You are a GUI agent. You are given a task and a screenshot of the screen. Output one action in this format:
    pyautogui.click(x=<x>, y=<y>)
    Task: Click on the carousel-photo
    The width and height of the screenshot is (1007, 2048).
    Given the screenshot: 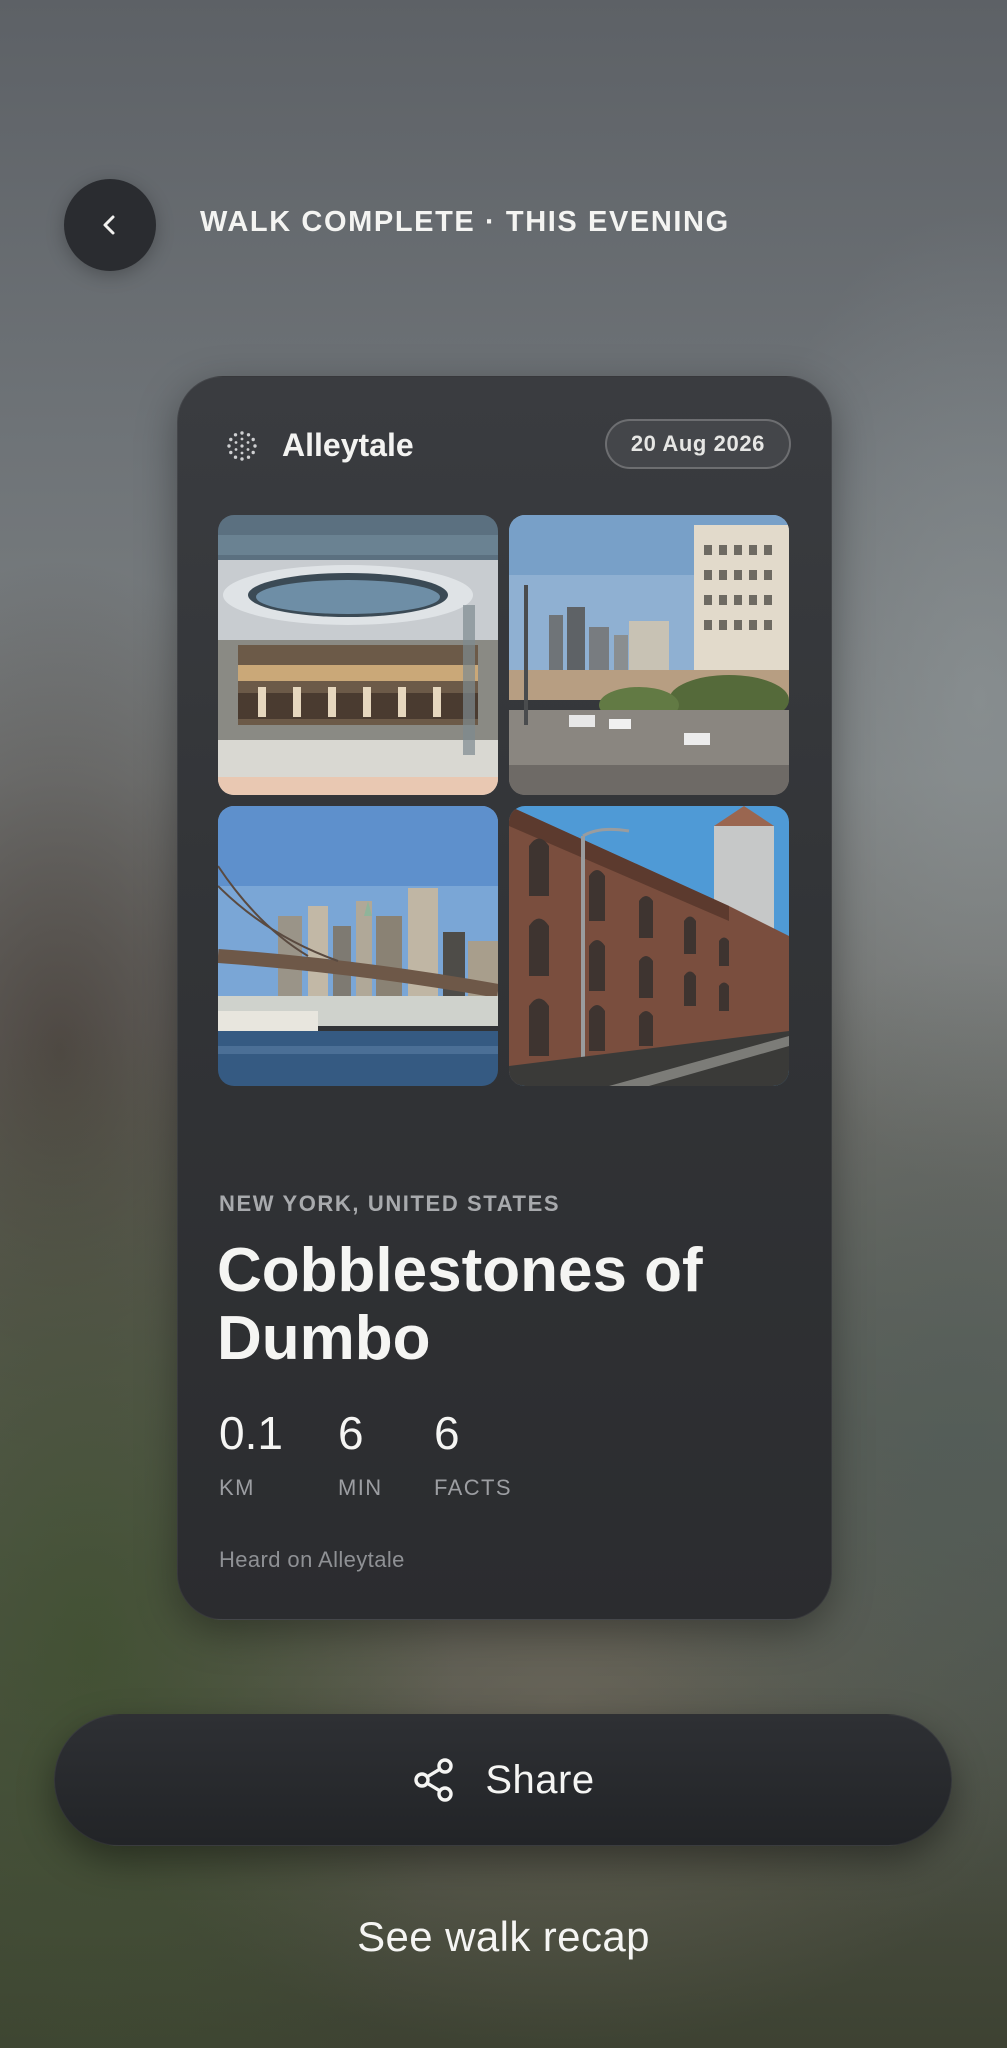 What is the action you would take?
    pyautogui.click(x=358, y=655)
    